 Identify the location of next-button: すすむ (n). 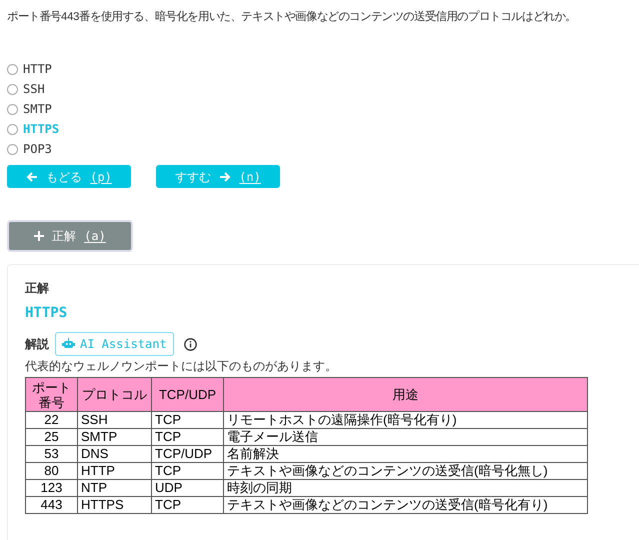
(218, 176).